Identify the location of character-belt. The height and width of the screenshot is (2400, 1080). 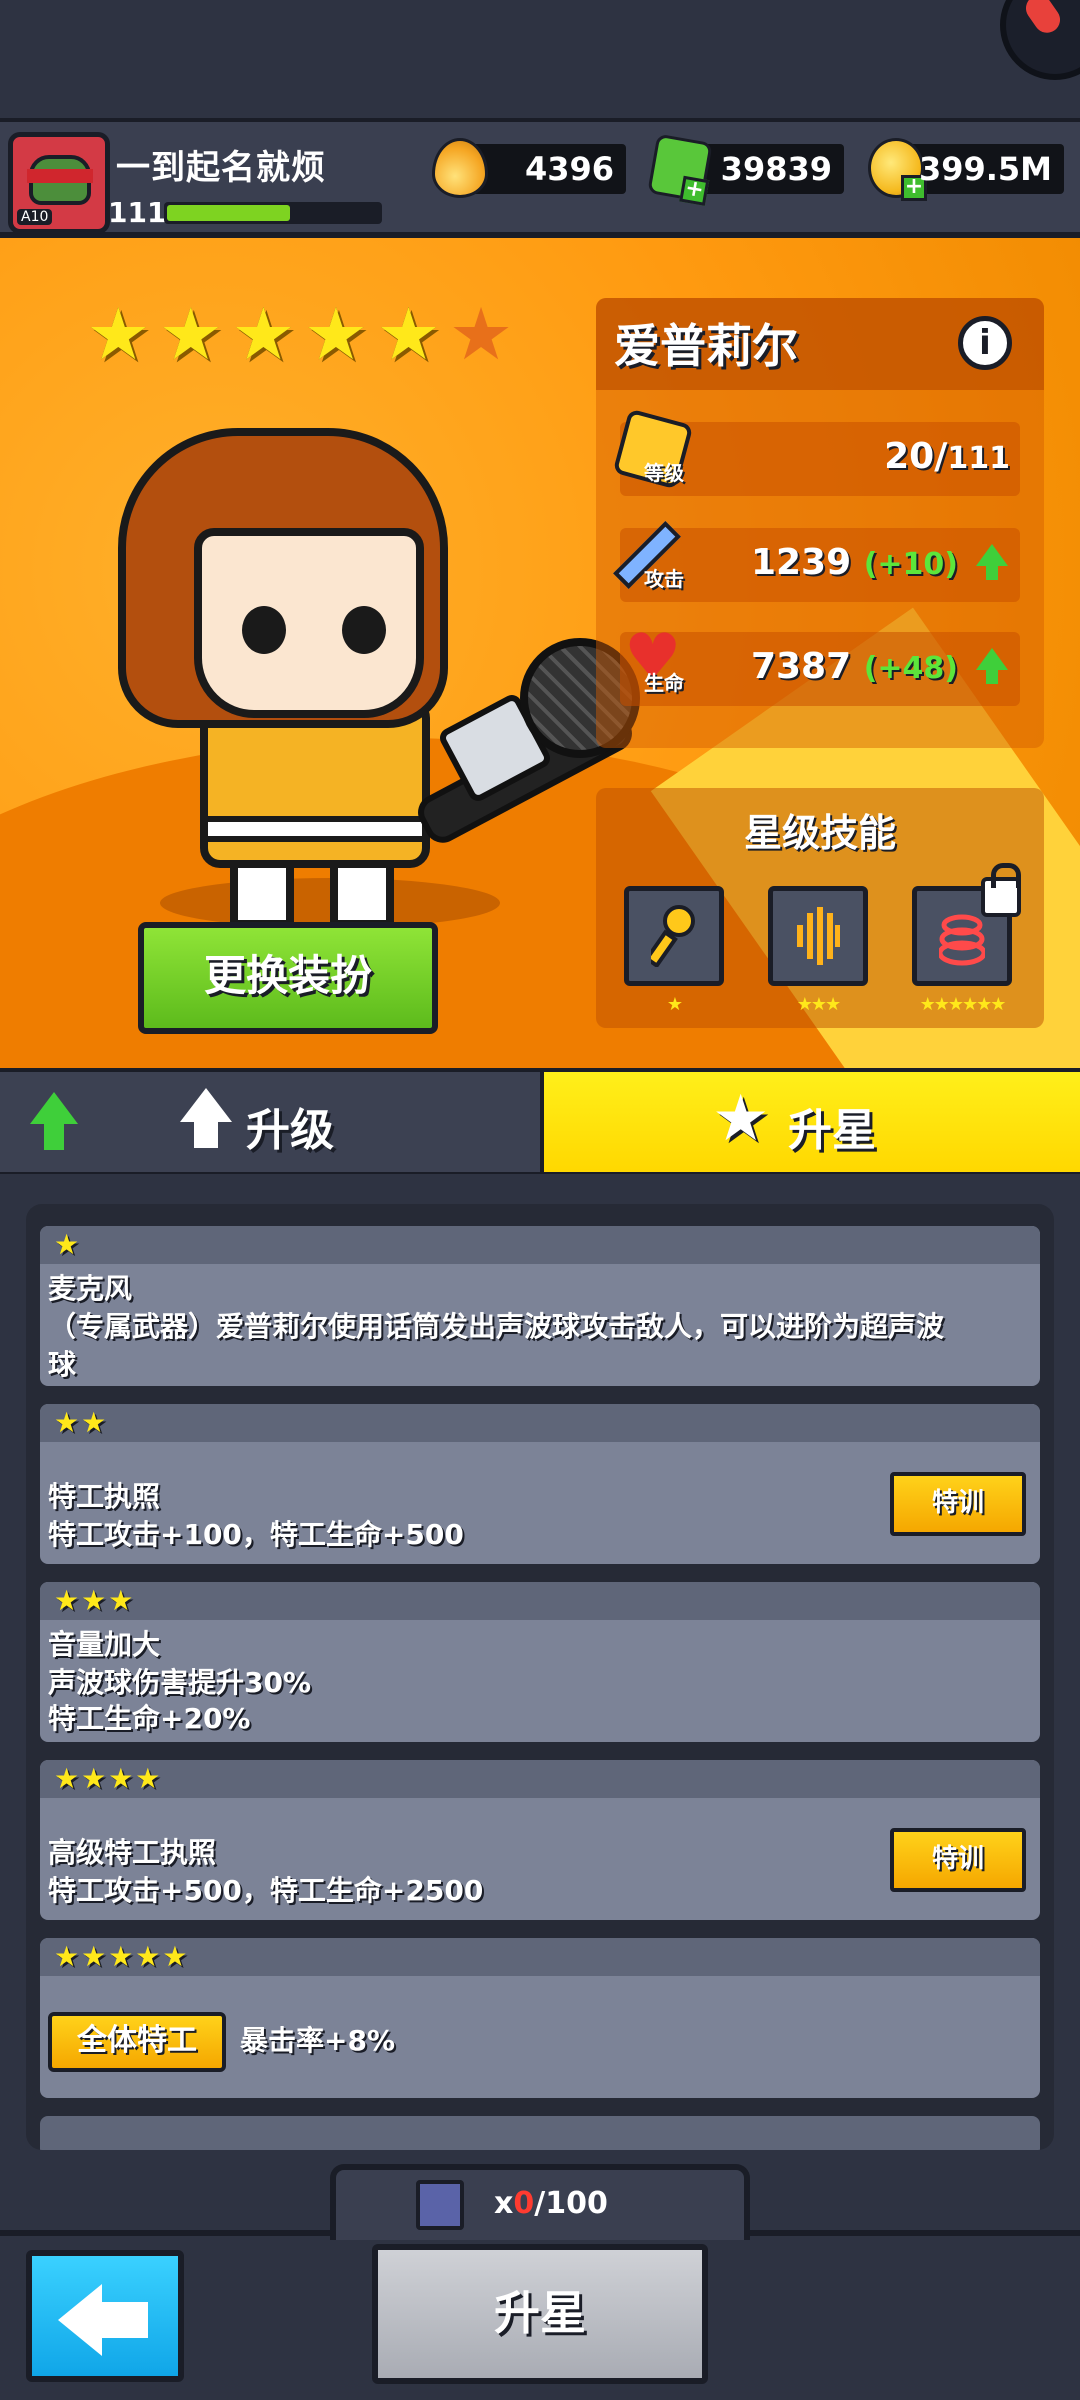
(315, 829).